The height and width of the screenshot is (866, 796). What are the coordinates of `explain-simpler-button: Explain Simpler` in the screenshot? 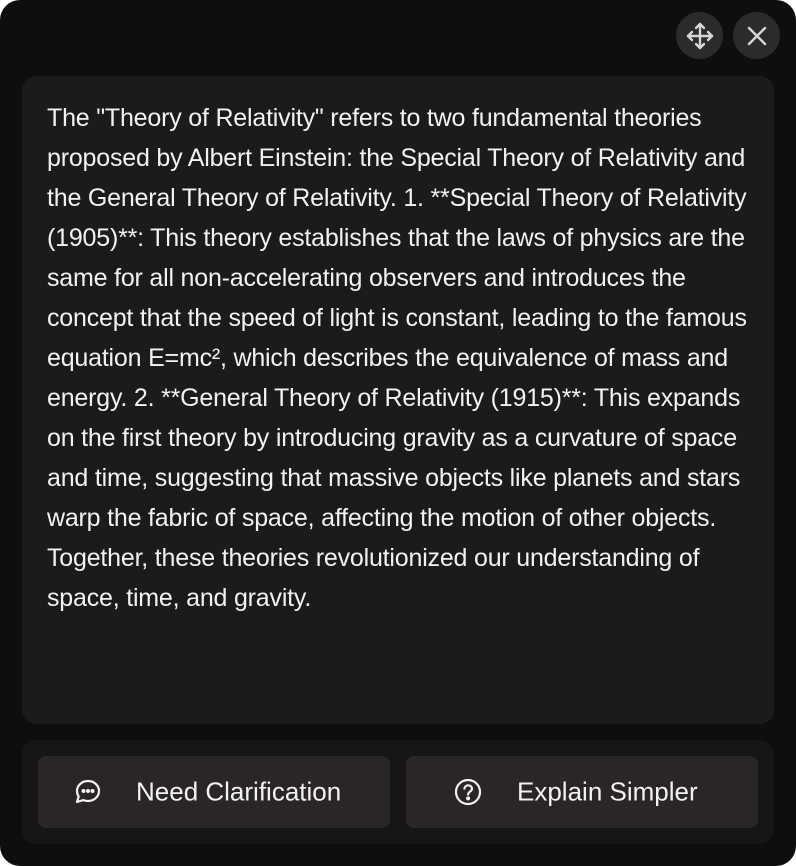 It's located at (582, 792).